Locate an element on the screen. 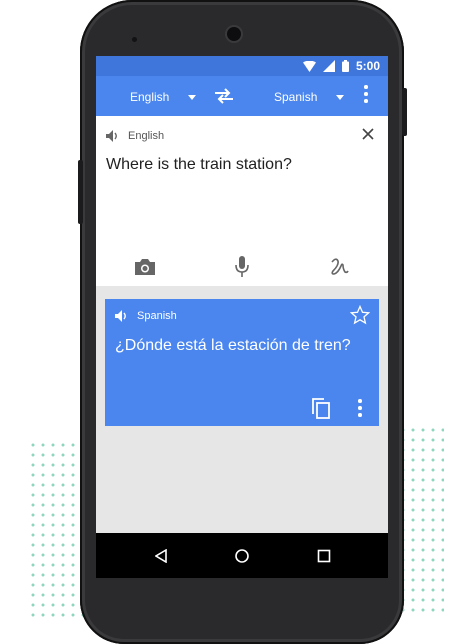 This screenshot has width=472, height=644. power-button is located at coordinates (80, 192).